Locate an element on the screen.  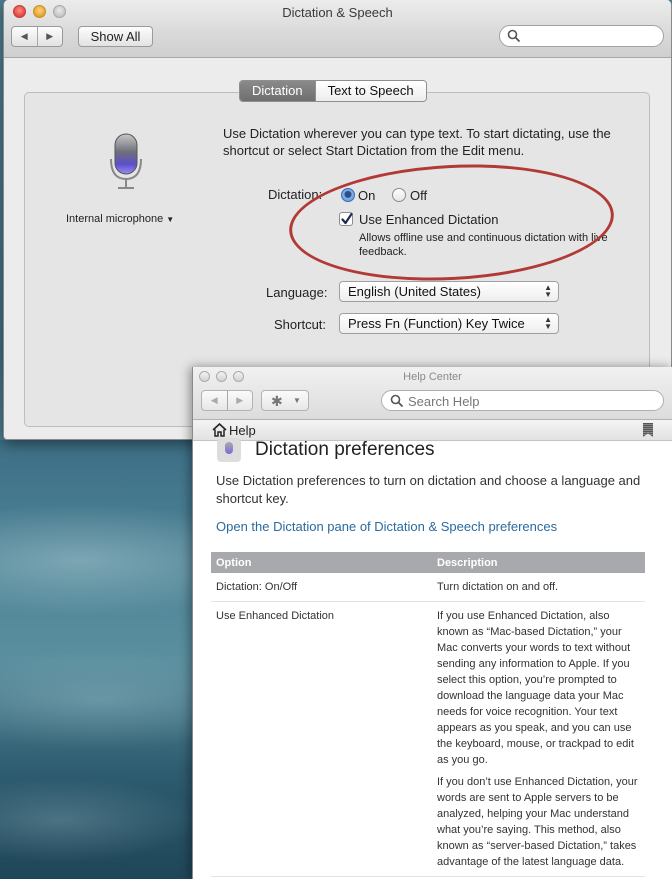
microphone-label: Internal microphone is located at coordinates (115, 219).